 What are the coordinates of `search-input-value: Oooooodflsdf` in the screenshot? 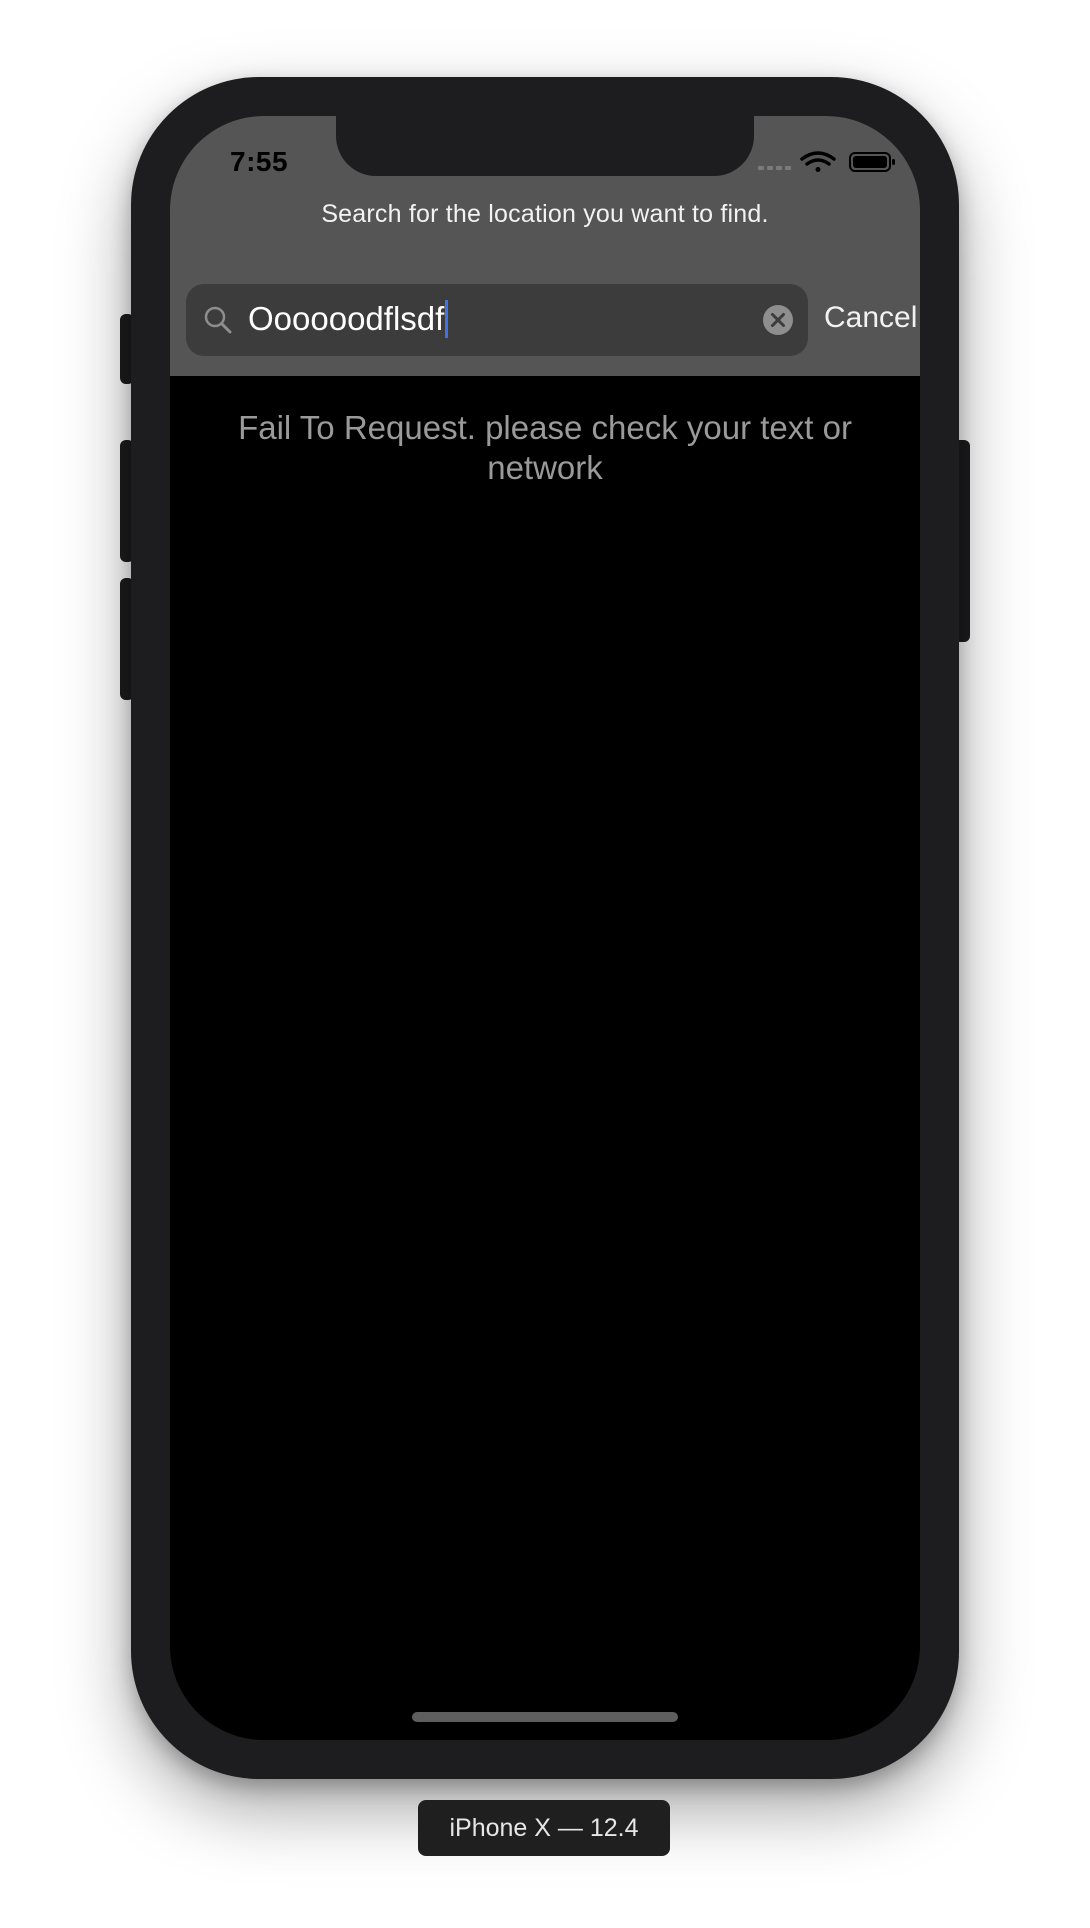 It's located at (348, 319).